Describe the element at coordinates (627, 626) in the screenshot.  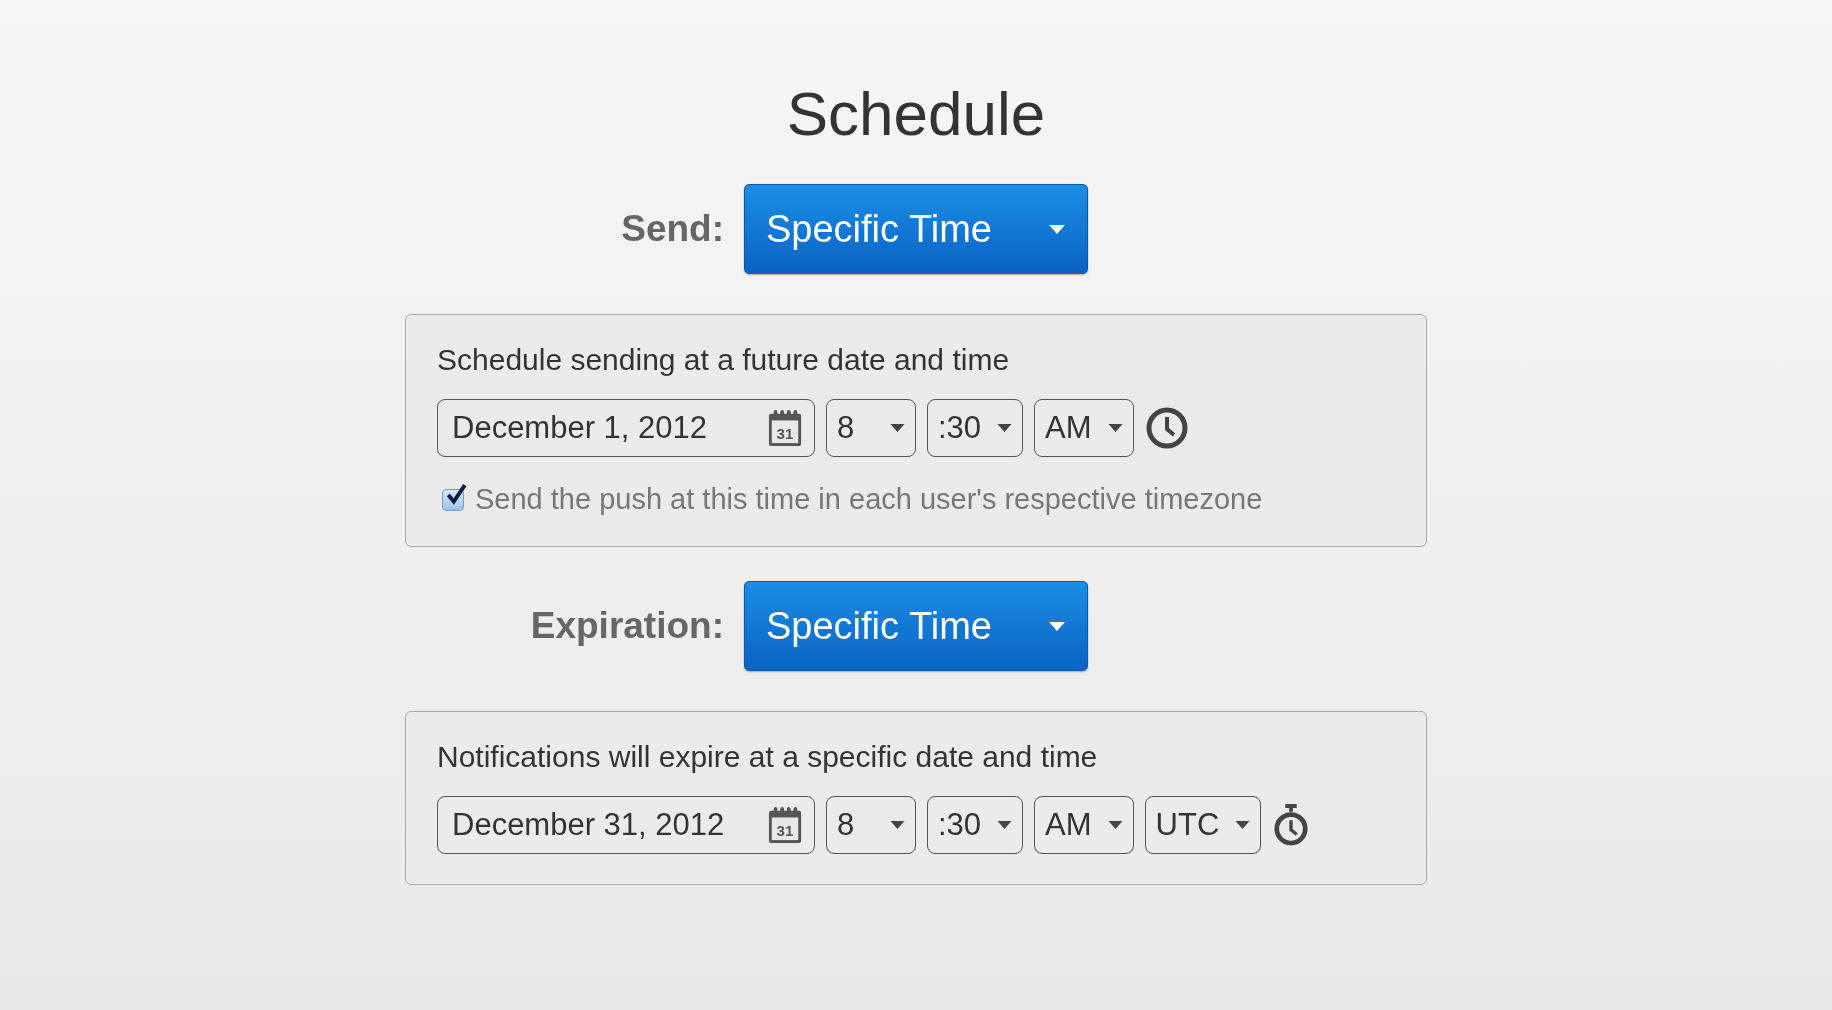
I see `field-label: Expiration:` at that location.